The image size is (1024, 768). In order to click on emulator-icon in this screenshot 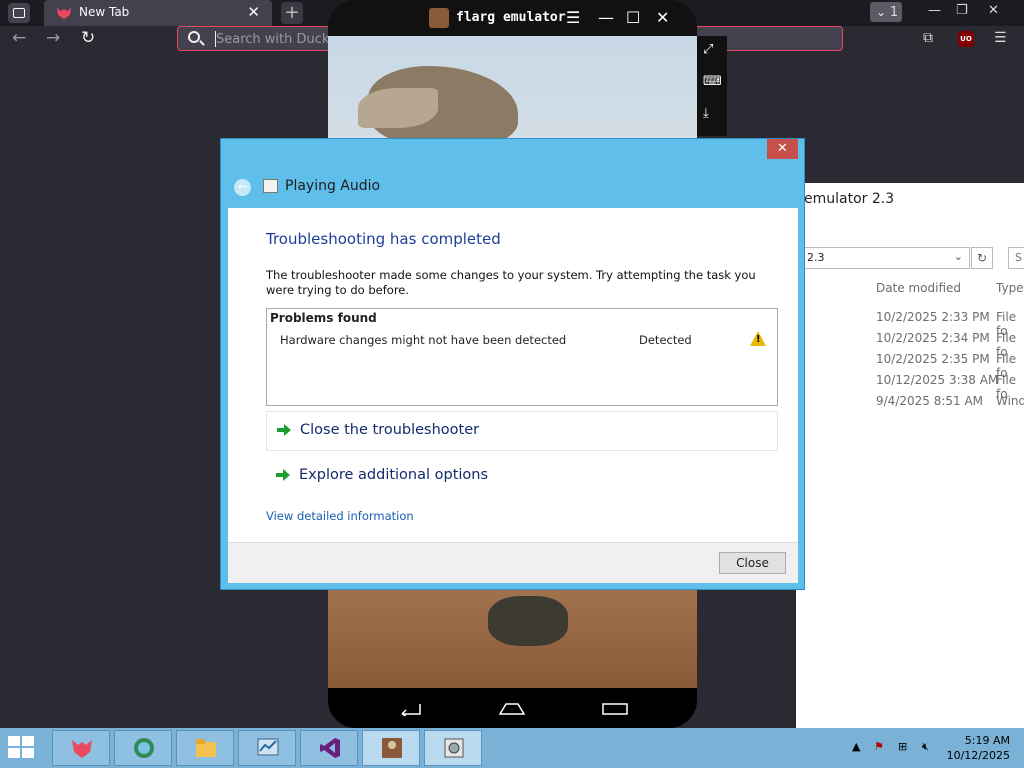, I will do `click(392, 748)`.